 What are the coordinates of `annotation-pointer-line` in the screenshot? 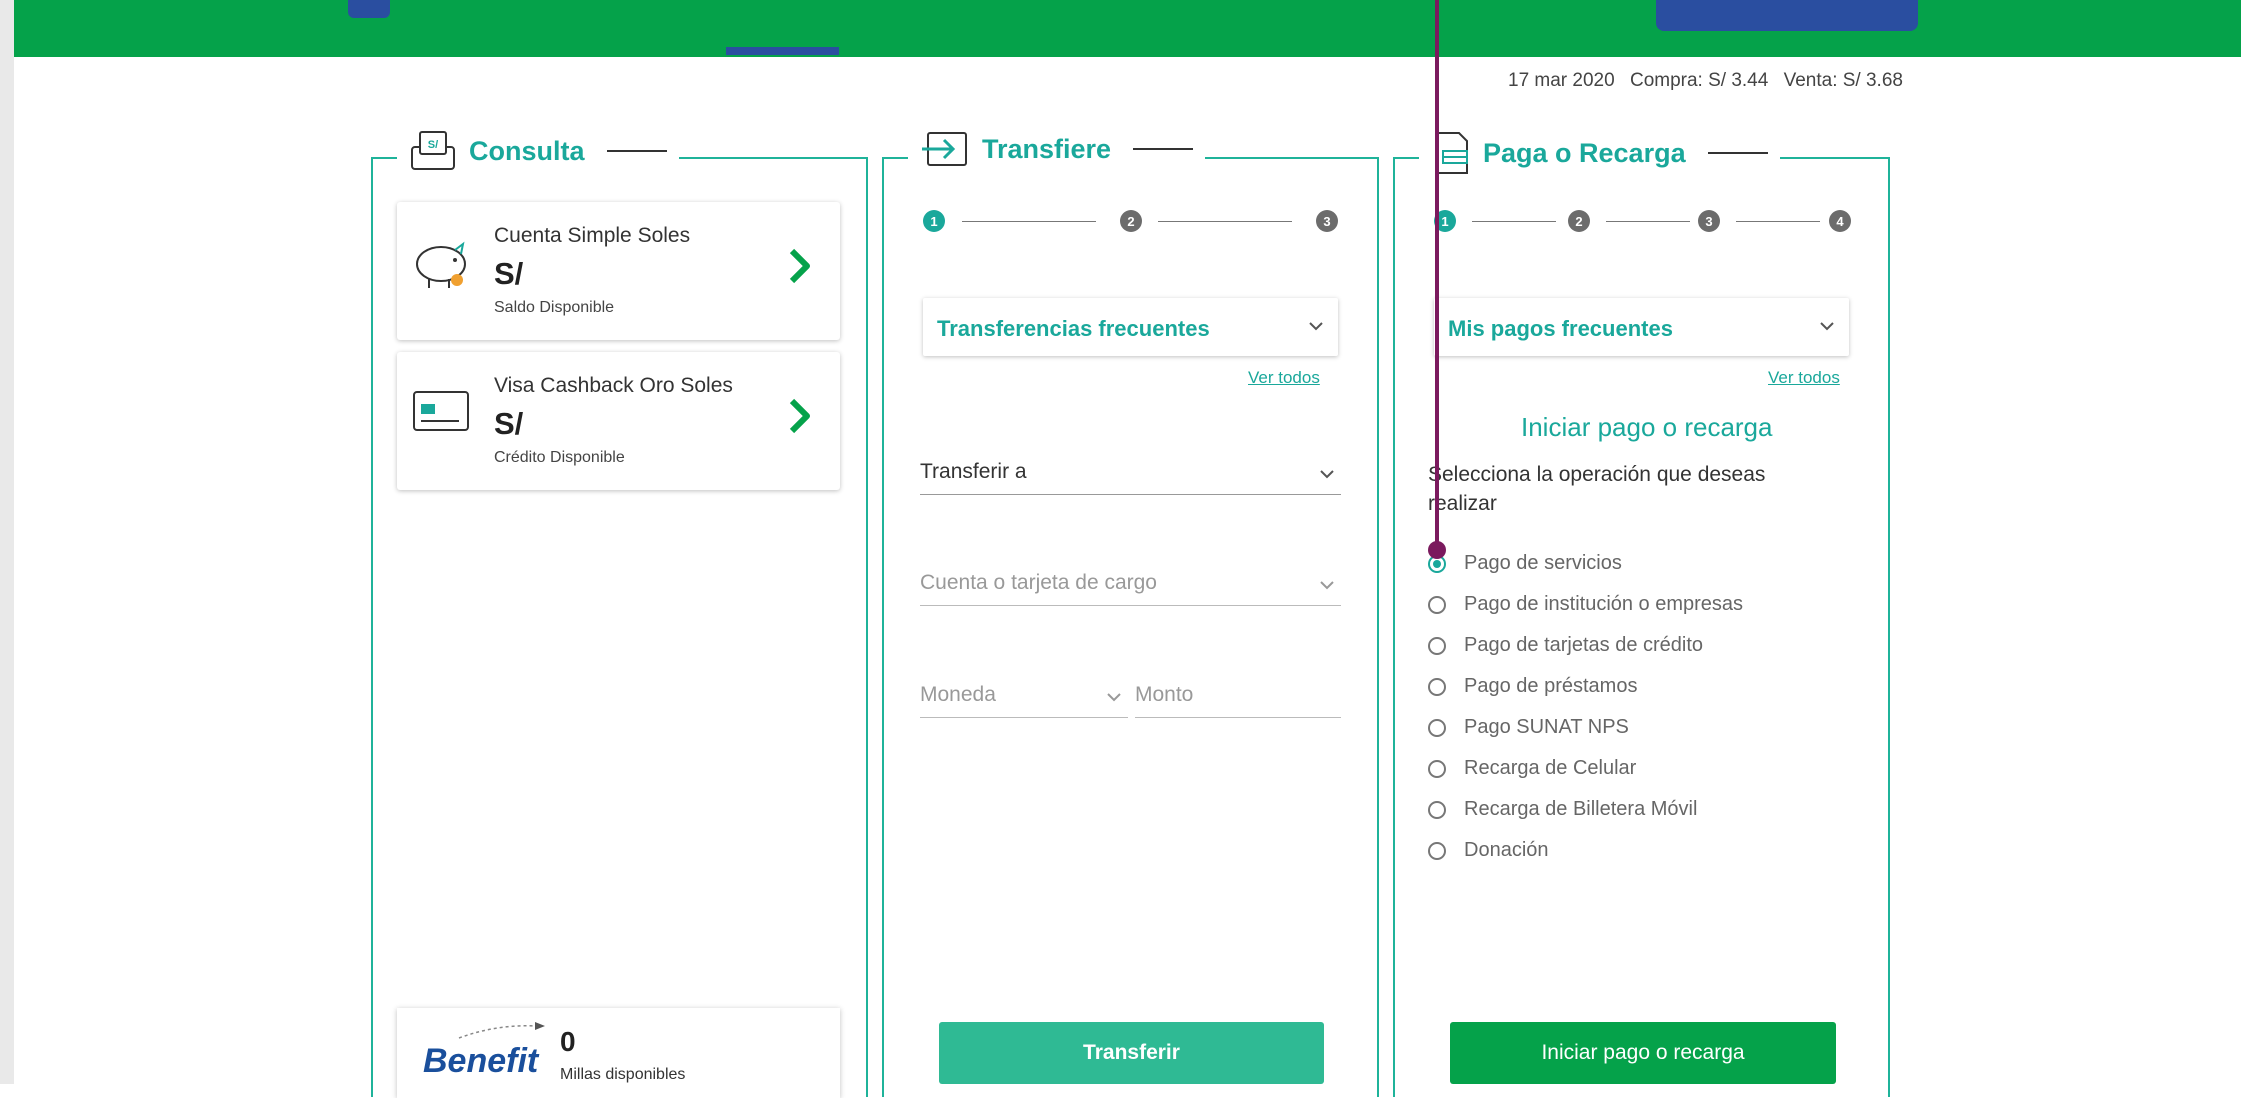 It's located at (1437, 274).